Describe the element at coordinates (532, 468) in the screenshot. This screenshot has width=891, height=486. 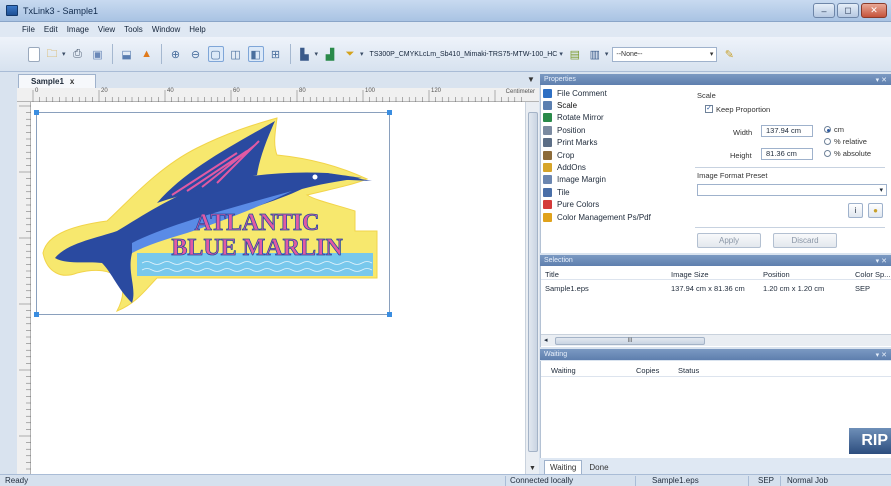
I see `scroll-down-icon: ▼` at that location.